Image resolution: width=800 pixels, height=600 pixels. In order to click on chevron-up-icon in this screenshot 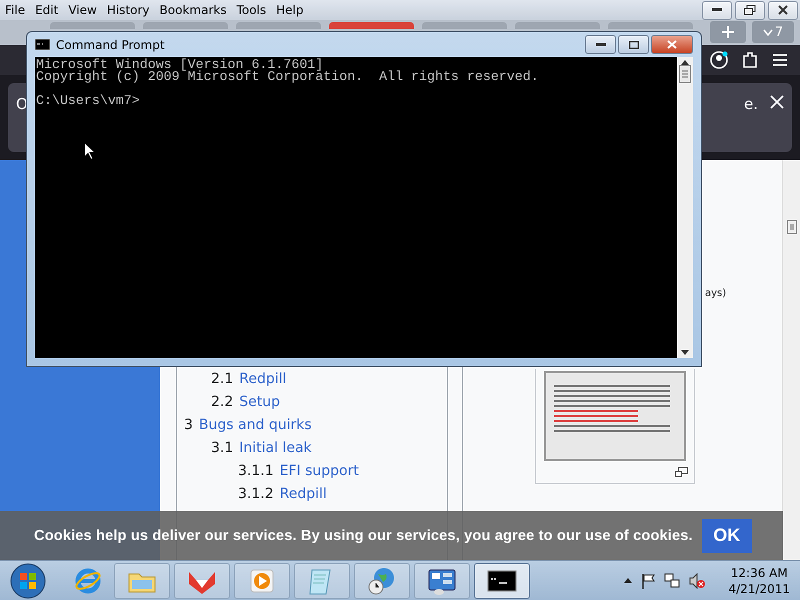, I will do `click(628, 580)`.